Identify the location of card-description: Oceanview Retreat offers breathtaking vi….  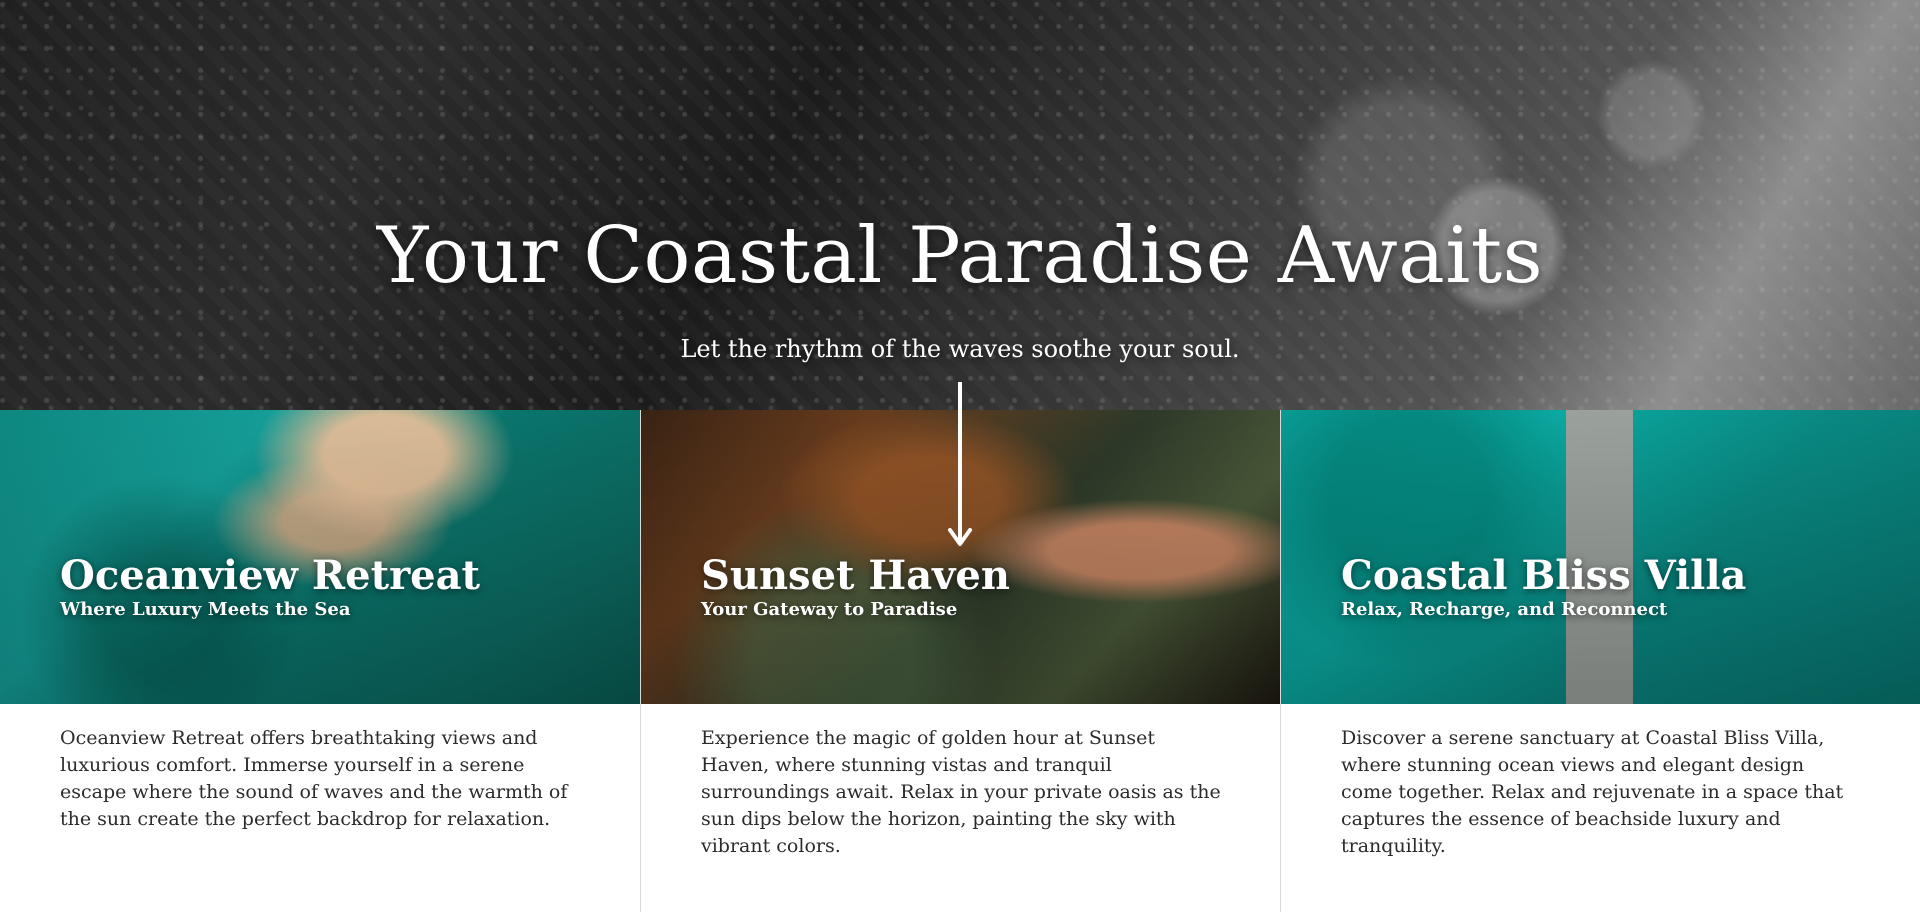
(314, 778).